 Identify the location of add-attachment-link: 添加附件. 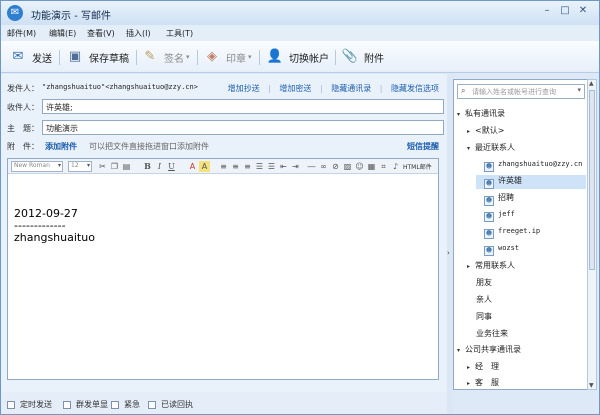
(61, 146).